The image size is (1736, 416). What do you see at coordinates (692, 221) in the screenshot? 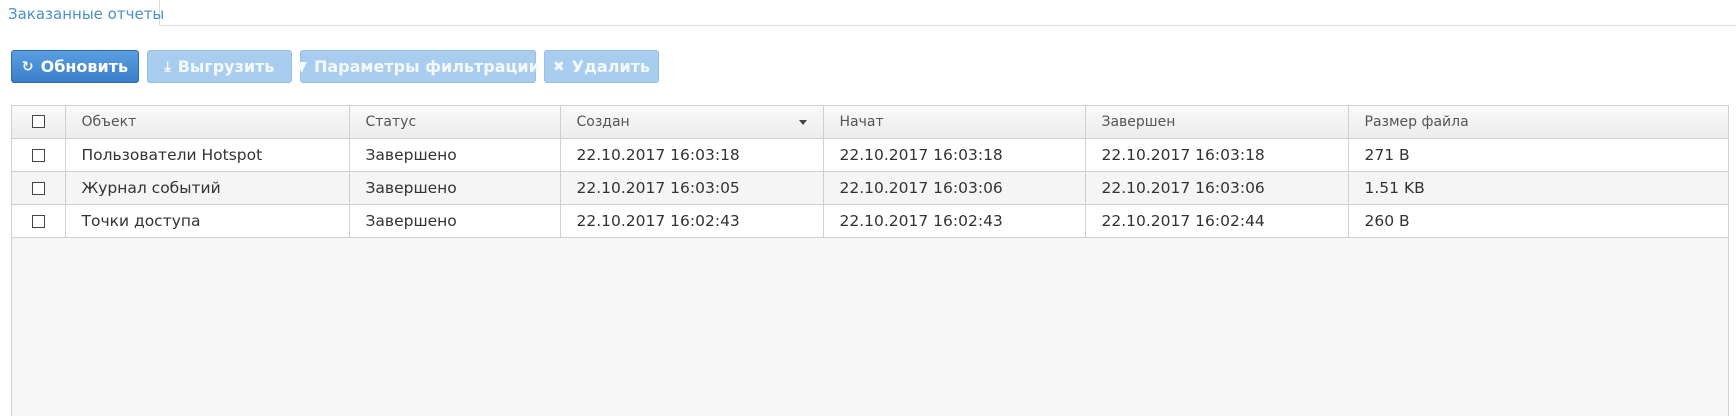
I see `cell-created: 22.10.2017 16:02:43` at bounding box center [692, 221].